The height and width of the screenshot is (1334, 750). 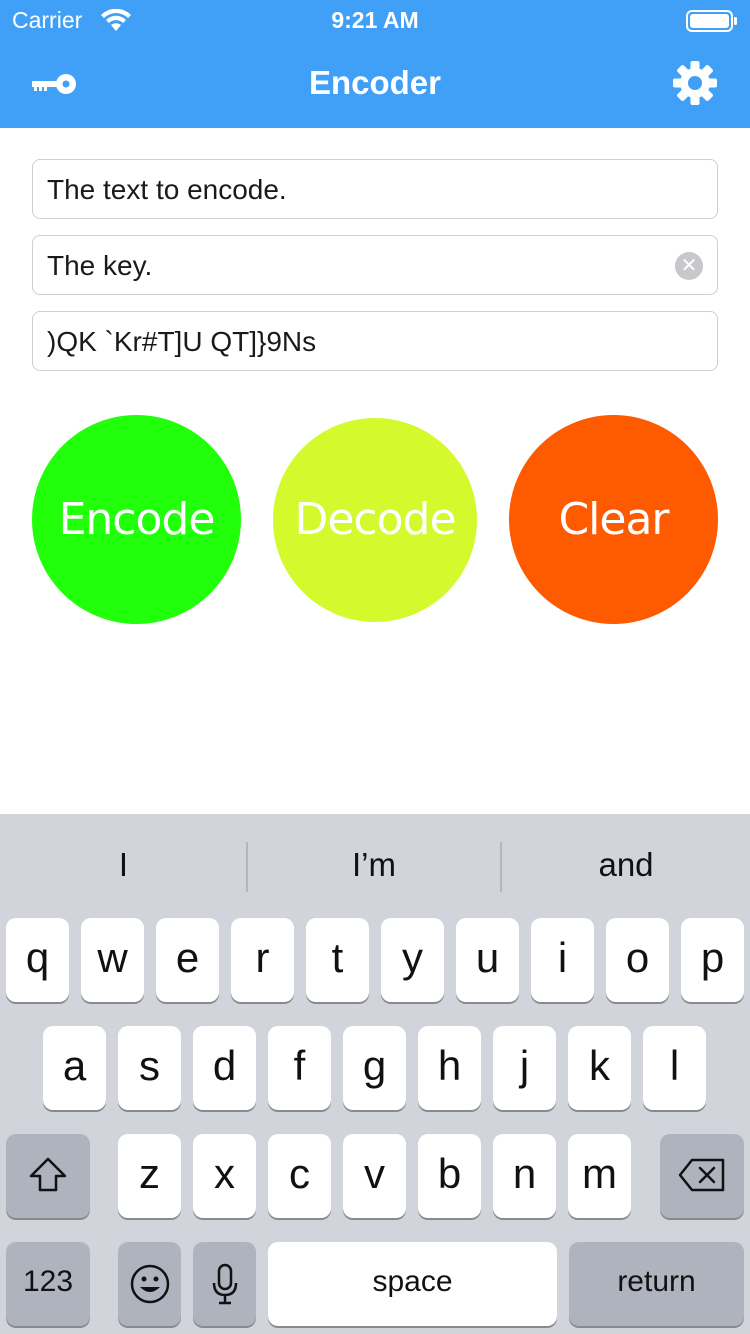 I want to click on key-c: c, so click(x=299, y=1176).